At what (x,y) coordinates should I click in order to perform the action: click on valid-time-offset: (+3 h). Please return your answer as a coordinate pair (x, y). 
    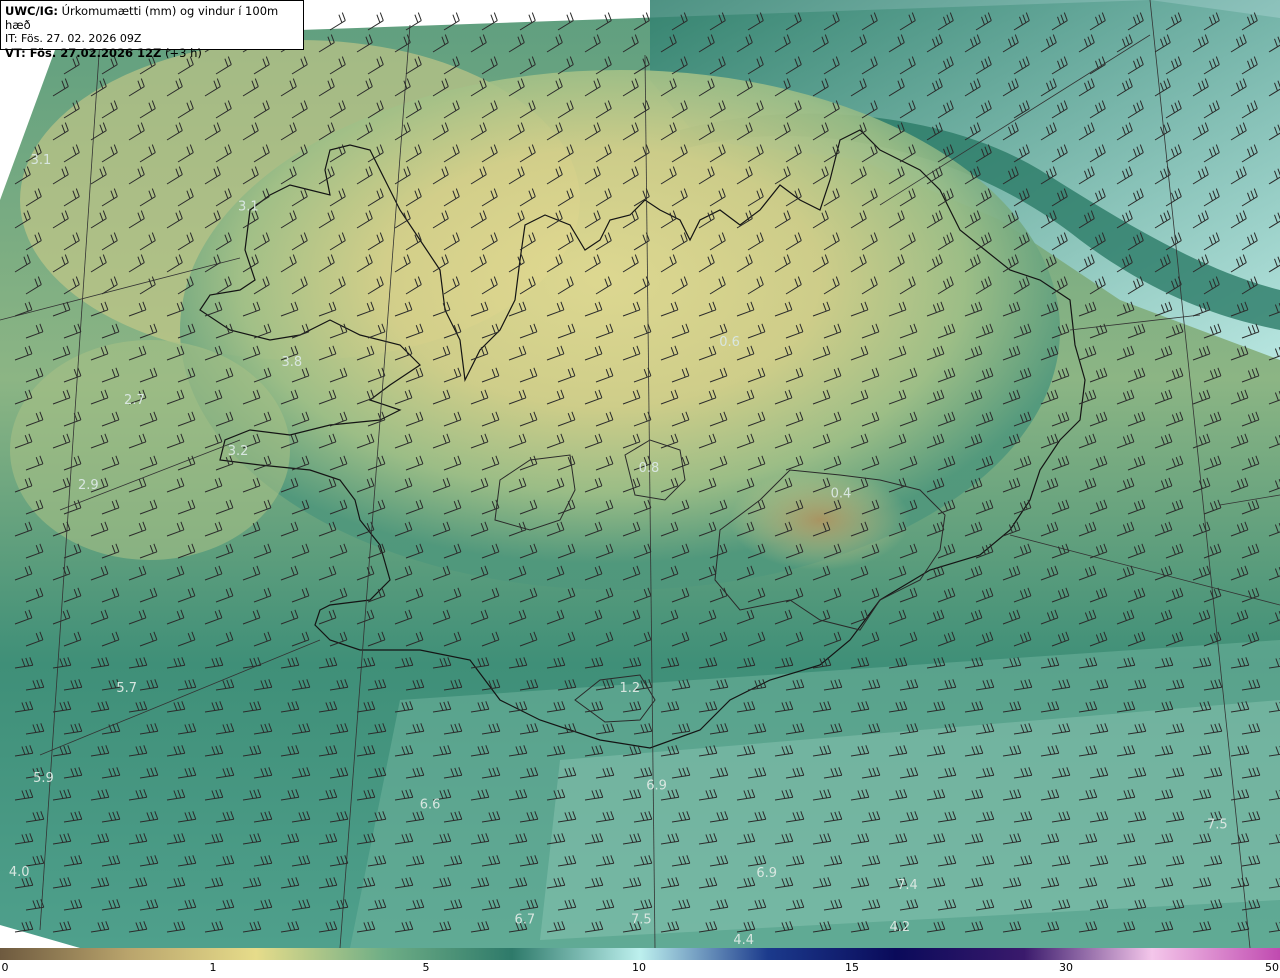
    Looking at the image, I should click on (183, 53).